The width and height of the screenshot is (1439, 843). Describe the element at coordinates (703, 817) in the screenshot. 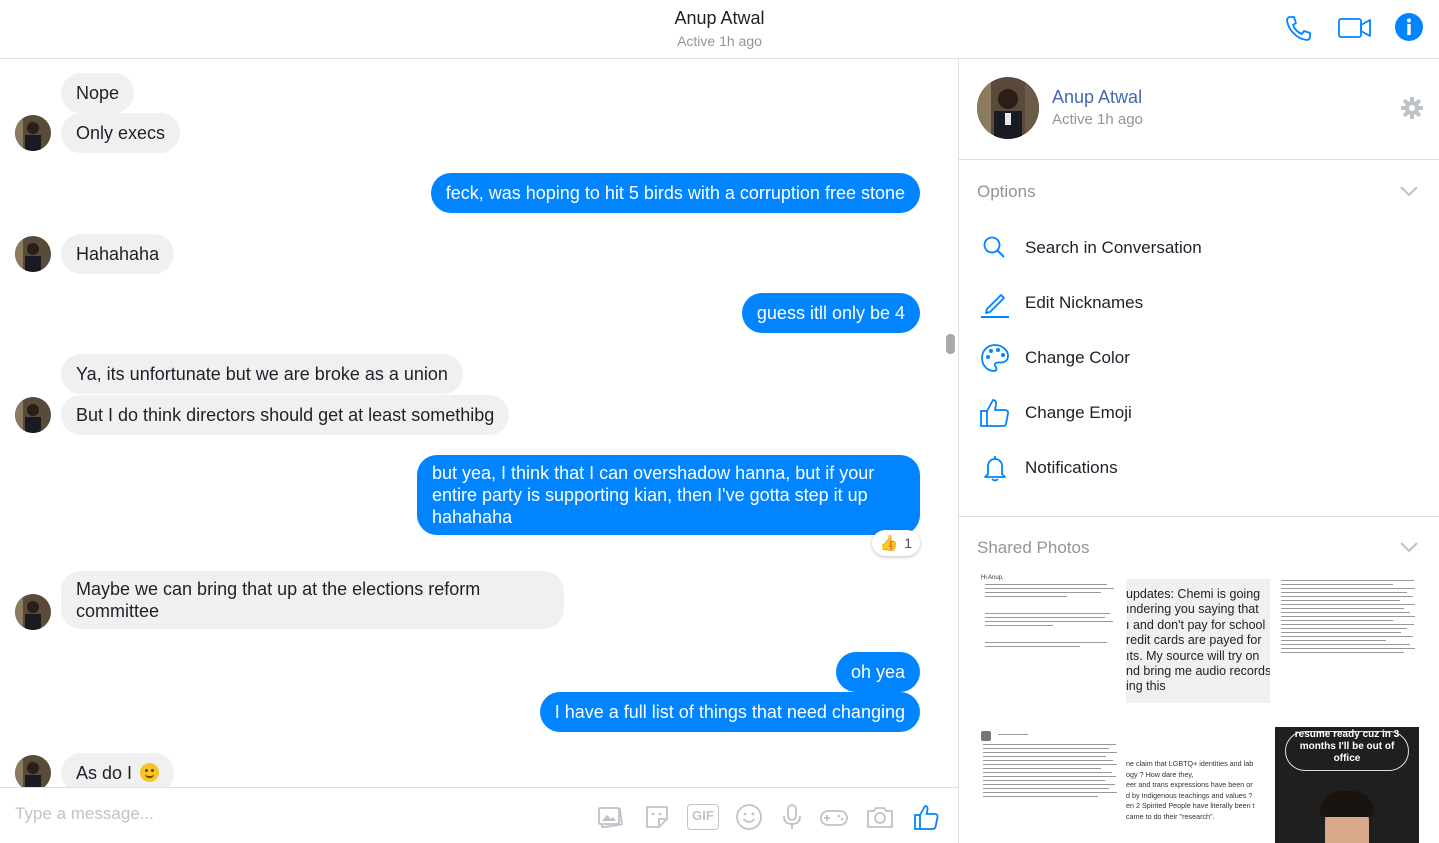

I see `gif-icon: GIF` at that location.